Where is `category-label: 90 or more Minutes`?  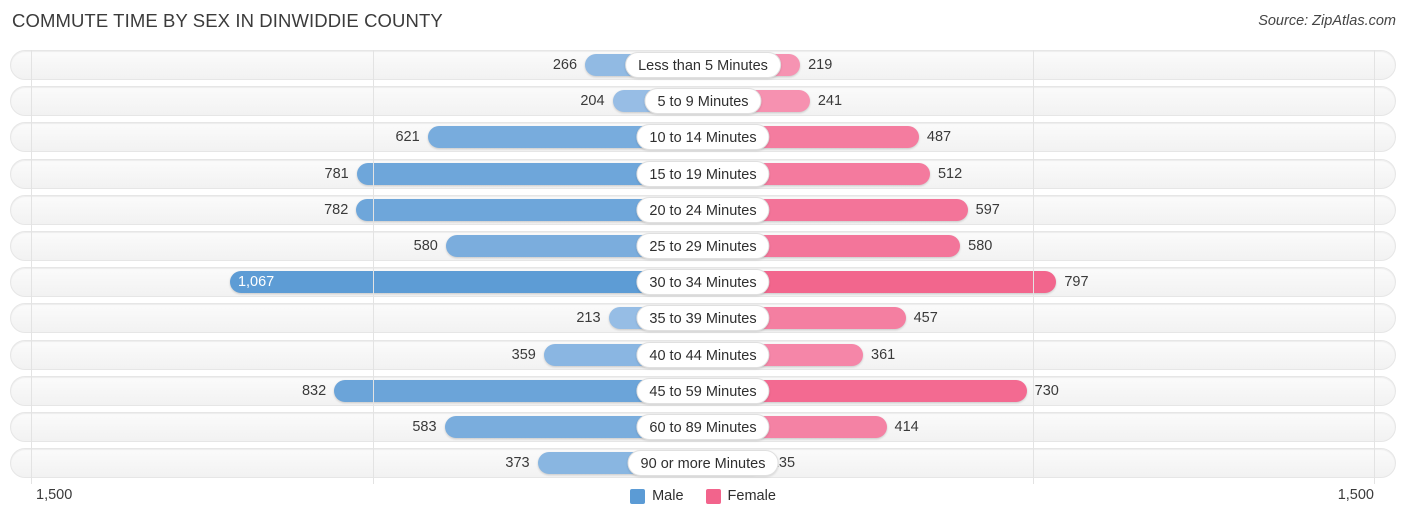 category-label: 90 or more Minutes is located at coordinates (703, 463).